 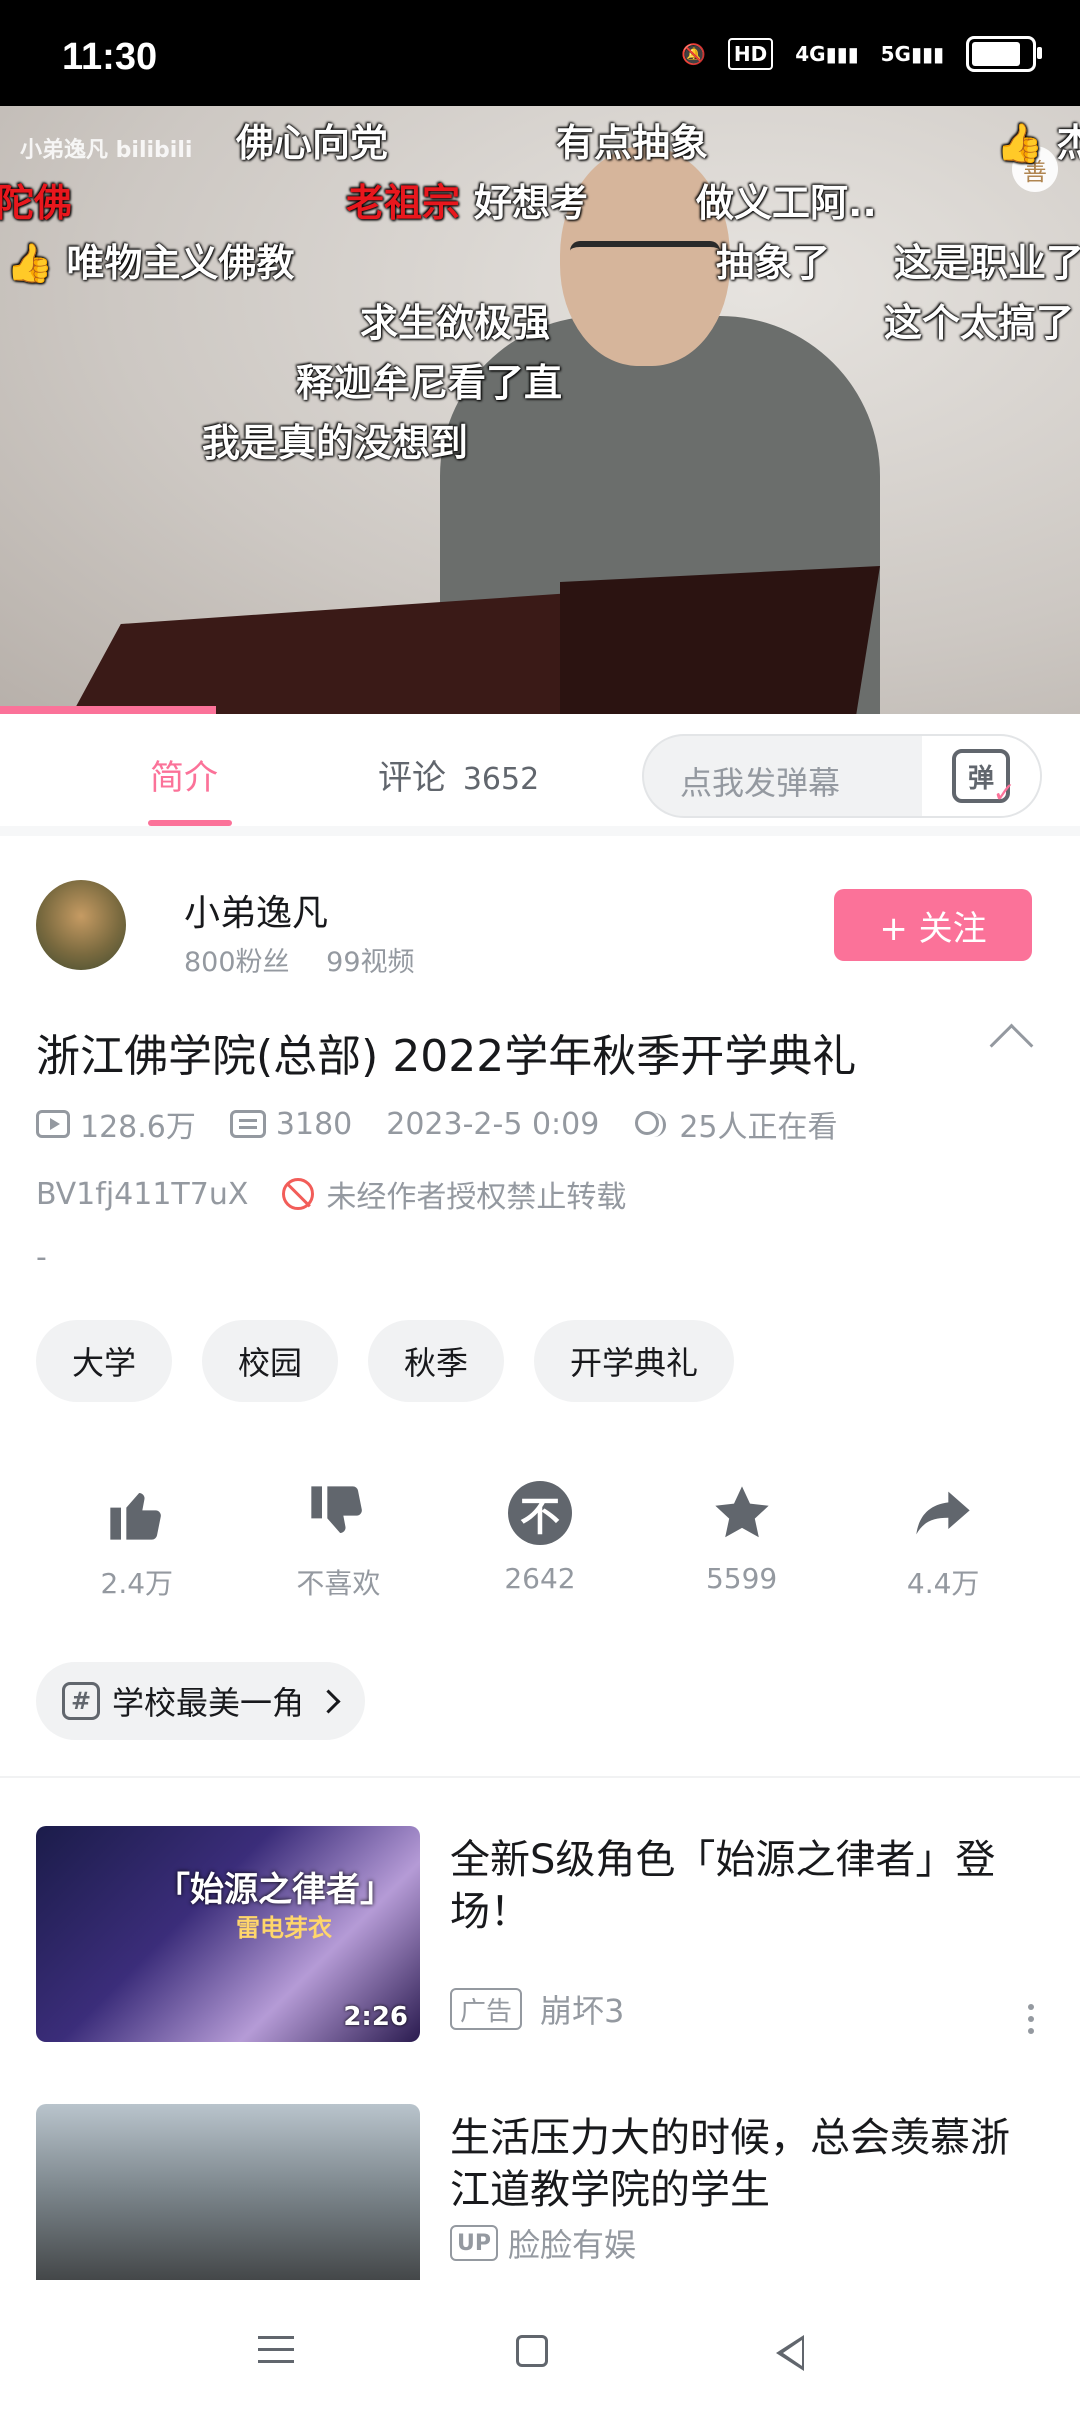 I want to click on video-watermark: 小弟逸凡 bilibili, so click(x=106, y=150).